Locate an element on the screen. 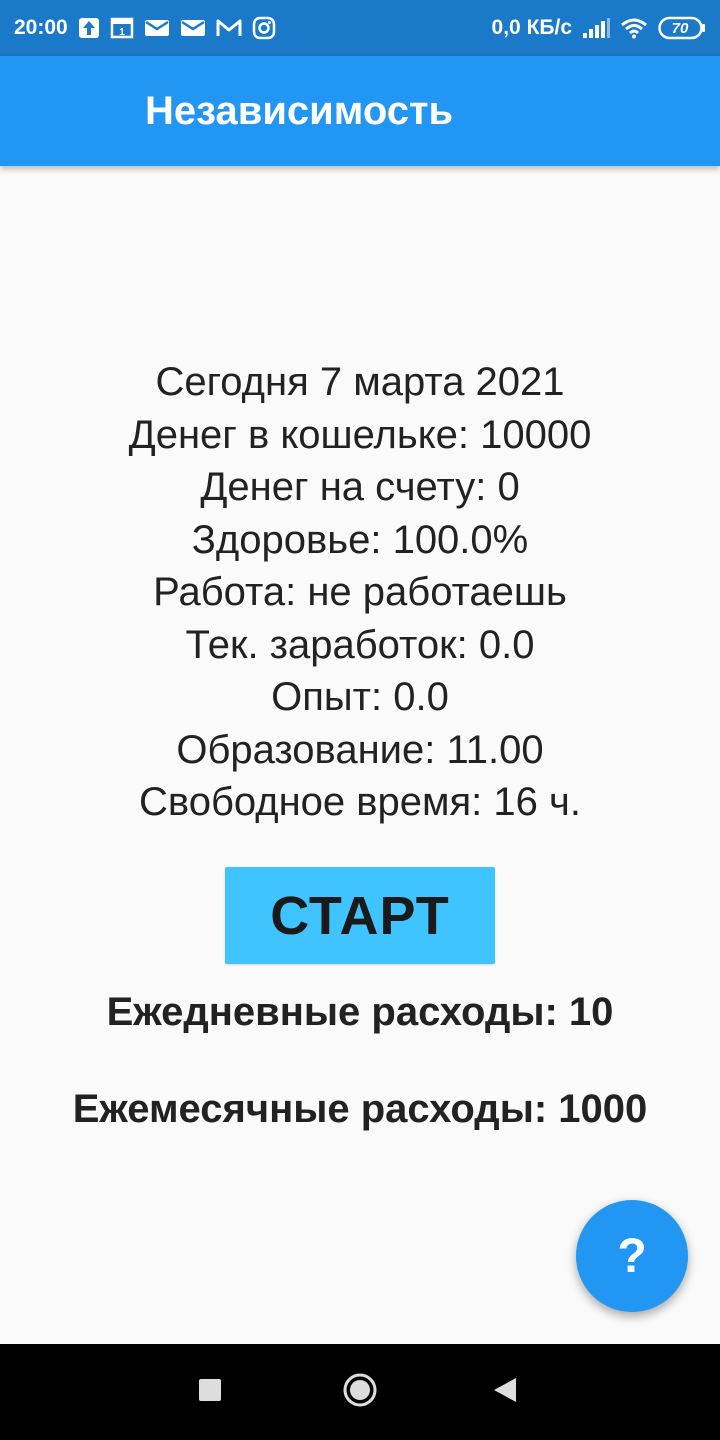 The image size is (720, 1440). calendar-icon: 1 is located at coordinates (122, 28).